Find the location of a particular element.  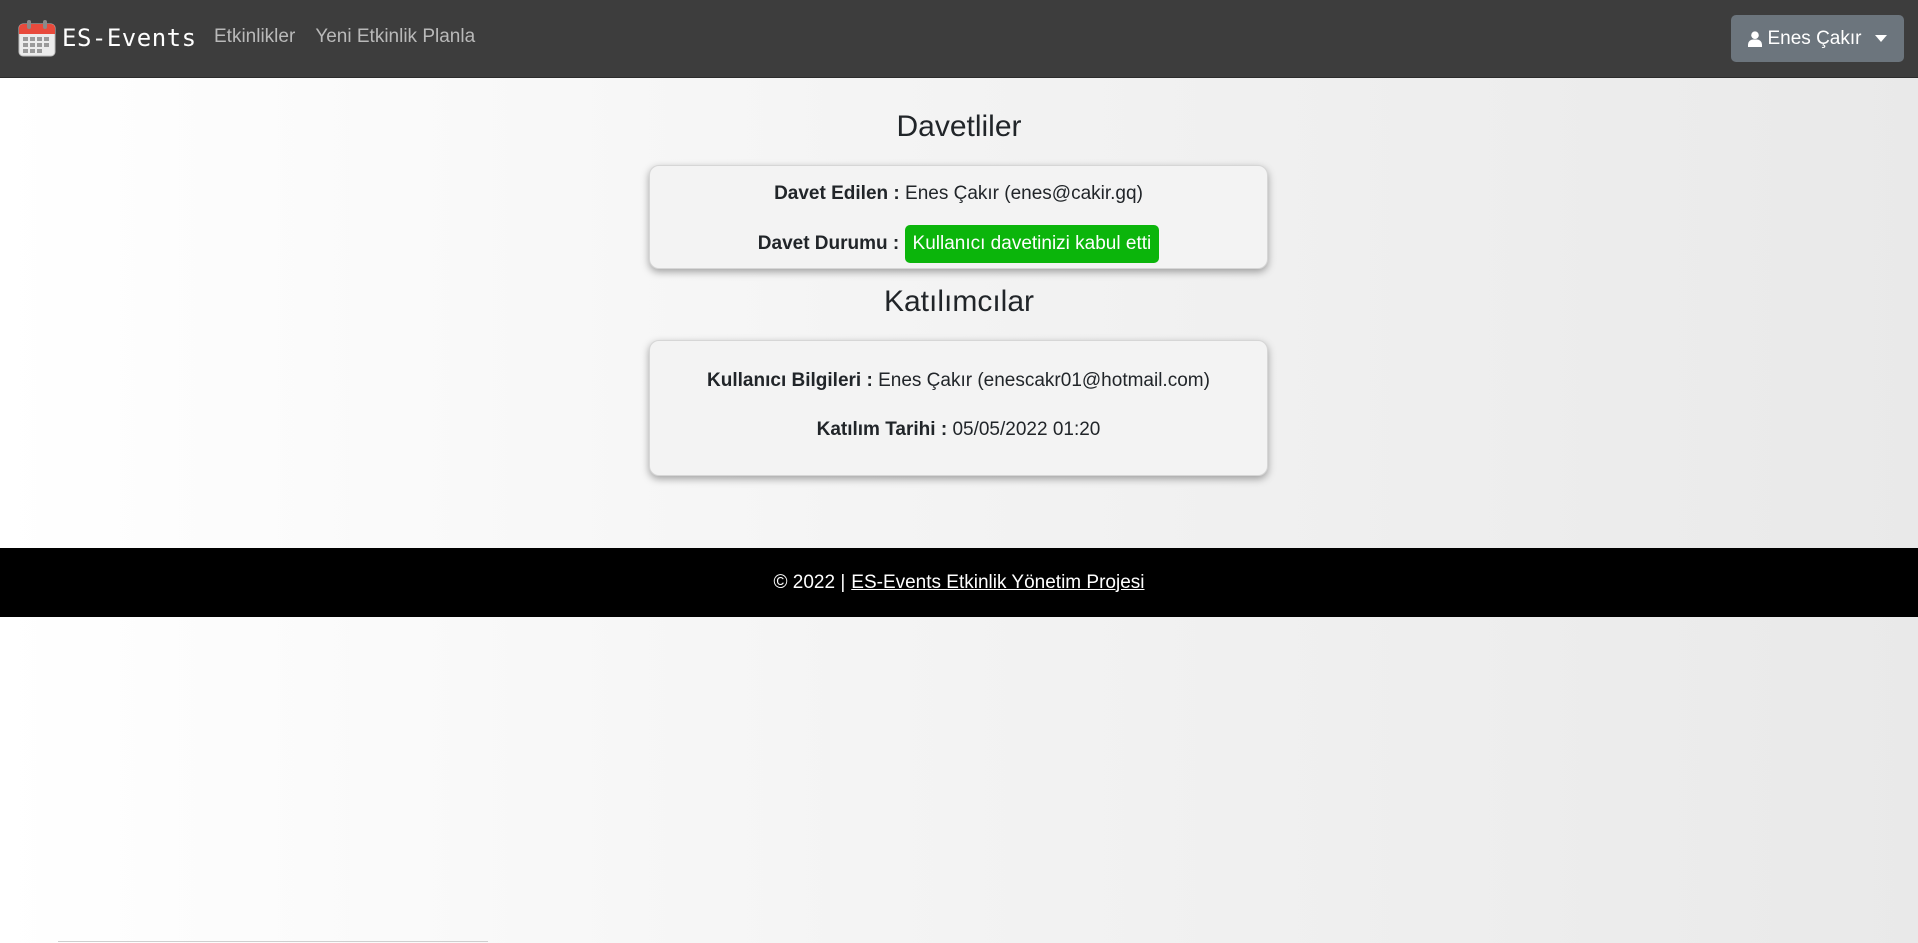

participants-title: Katılımcılar is located at coordinates (959, 301).